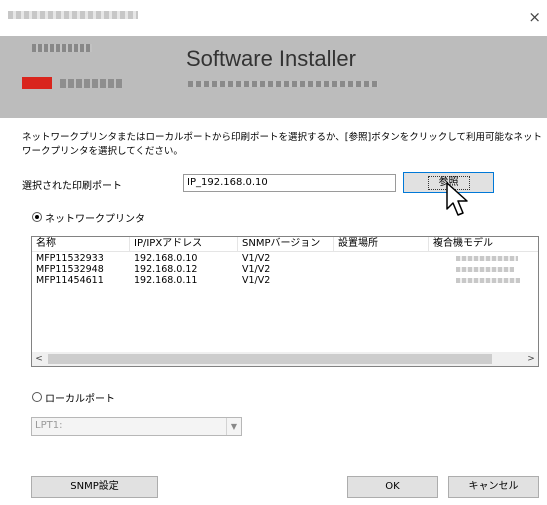 Image resolution: width=547 pixels, height=505 pixels. I want to click on table-row: MFP11532948 192.168.0.12 V1/V2, so click(285, 269).